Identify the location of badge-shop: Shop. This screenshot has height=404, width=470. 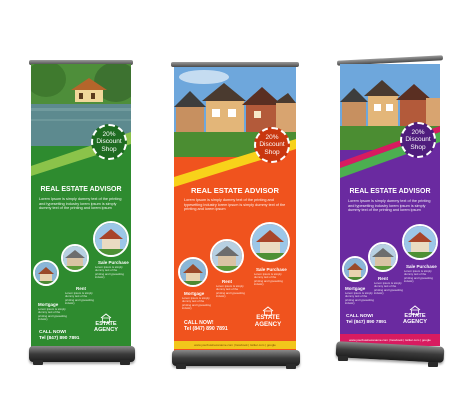
(418, 147).